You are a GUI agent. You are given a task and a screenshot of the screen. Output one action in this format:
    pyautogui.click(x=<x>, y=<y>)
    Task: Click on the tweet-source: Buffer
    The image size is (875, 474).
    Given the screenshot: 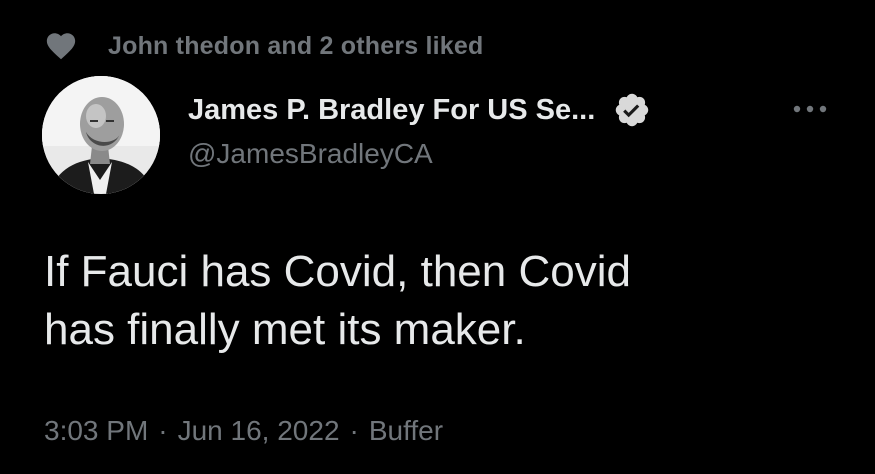 What is the action you would take?
    pyautogui.click(x=406, y=430)
    